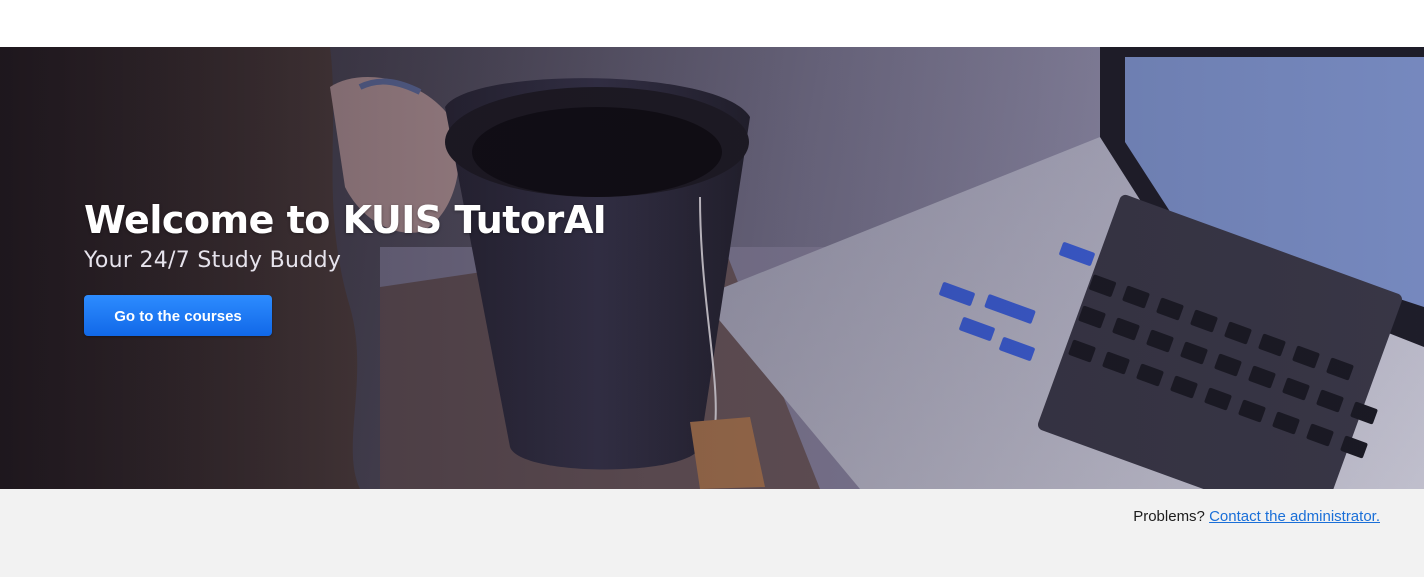 The image size is (1424, 577). Describe the element at coordinates (712, 23) in the screenshot. I see `top-bar` at that location.